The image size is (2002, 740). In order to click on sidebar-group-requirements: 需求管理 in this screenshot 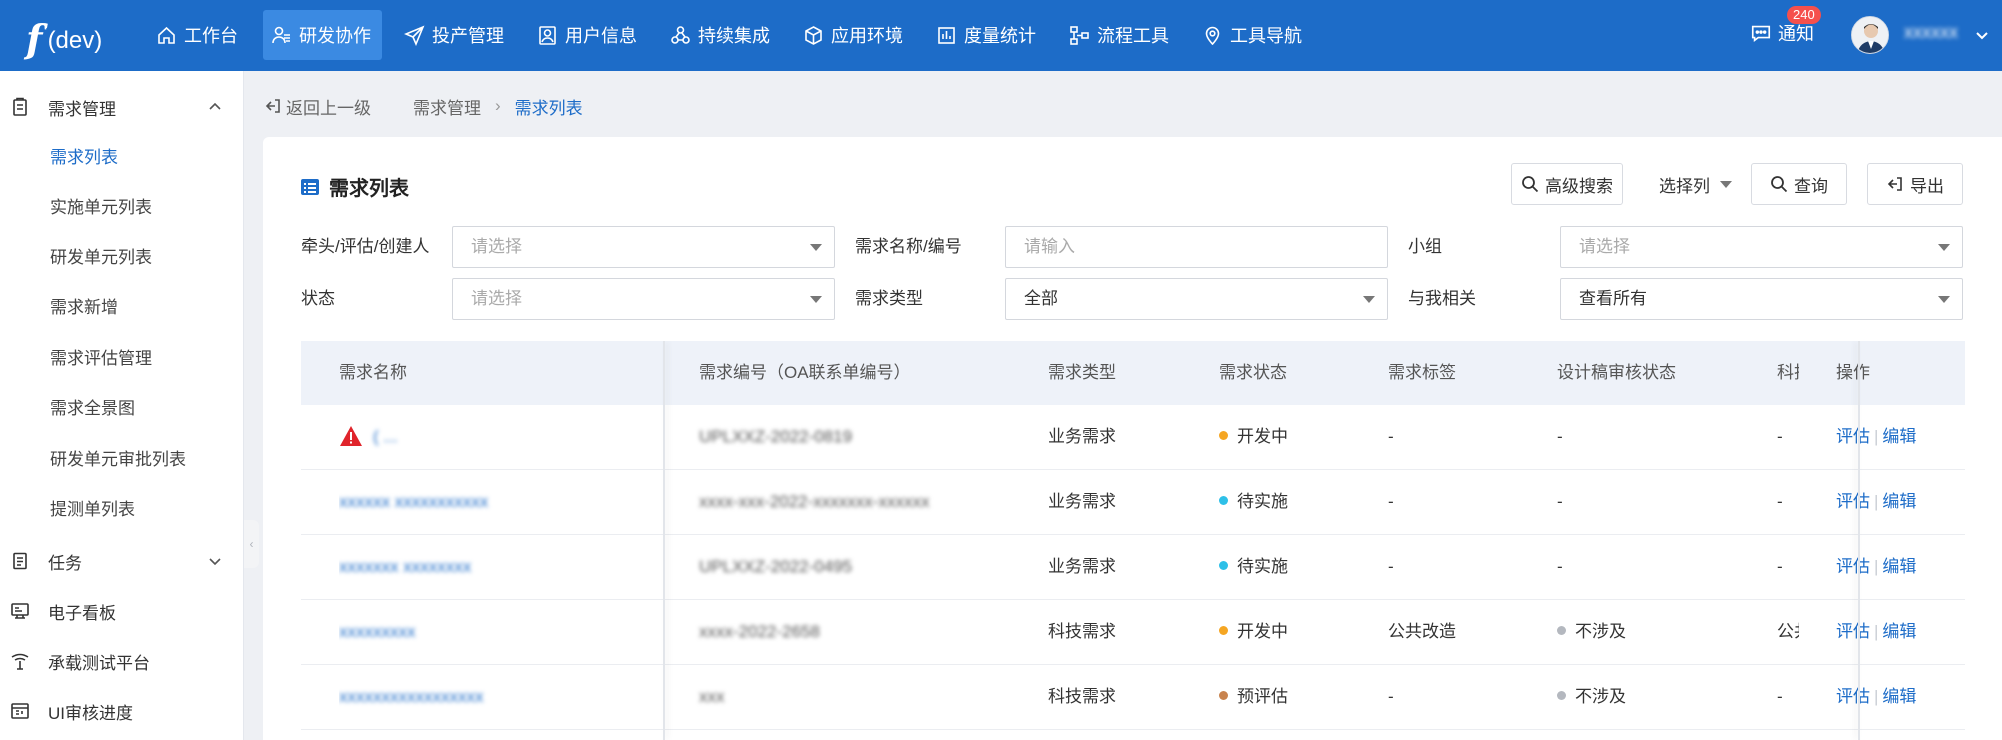, I will do `click(122, 107)`.